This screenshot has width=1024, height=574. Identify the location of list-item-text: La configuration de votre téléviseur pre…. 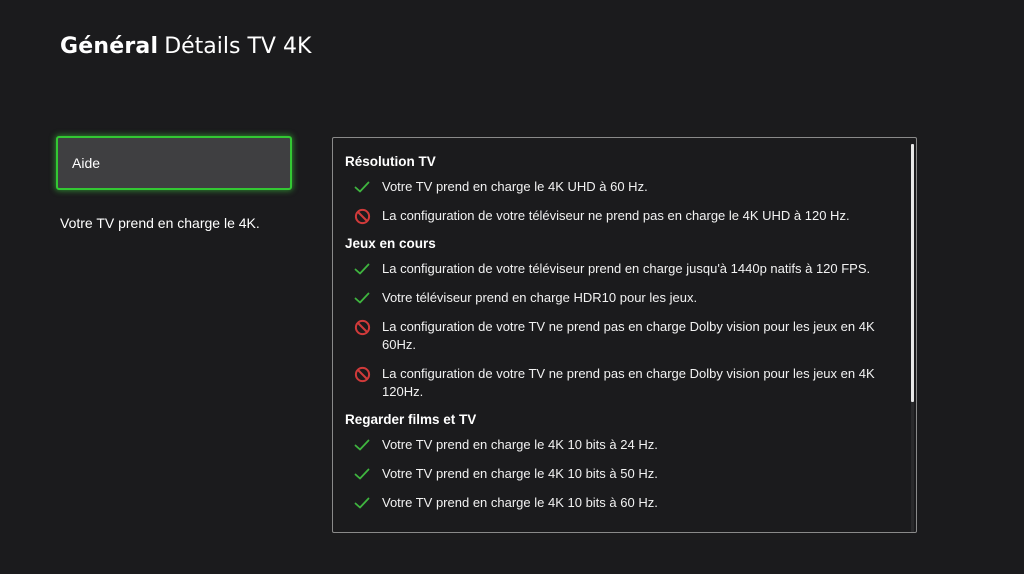
(626, 268).